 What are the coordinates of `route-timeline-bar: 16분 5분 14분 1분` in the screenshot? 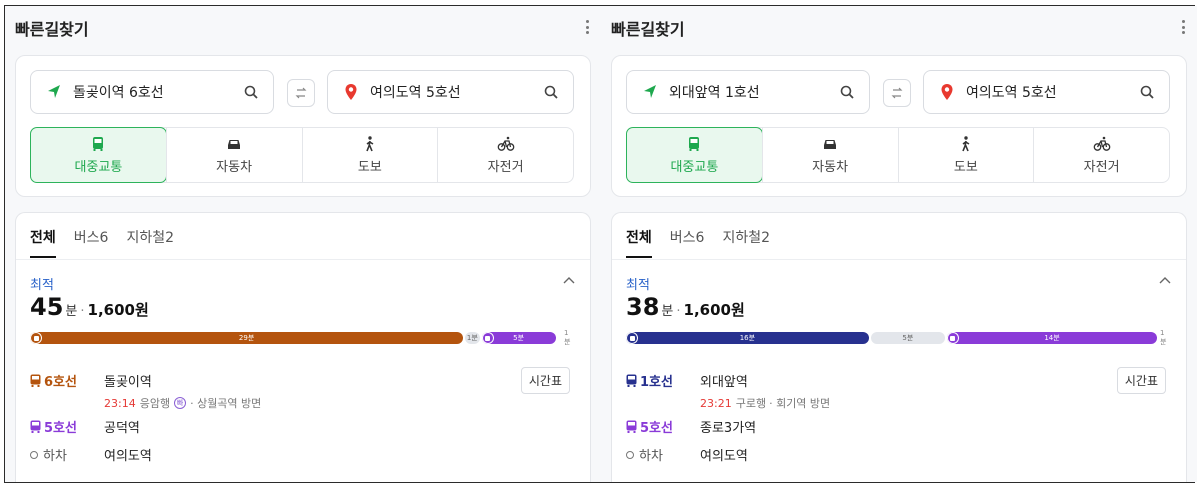 It's located at (898, 337).